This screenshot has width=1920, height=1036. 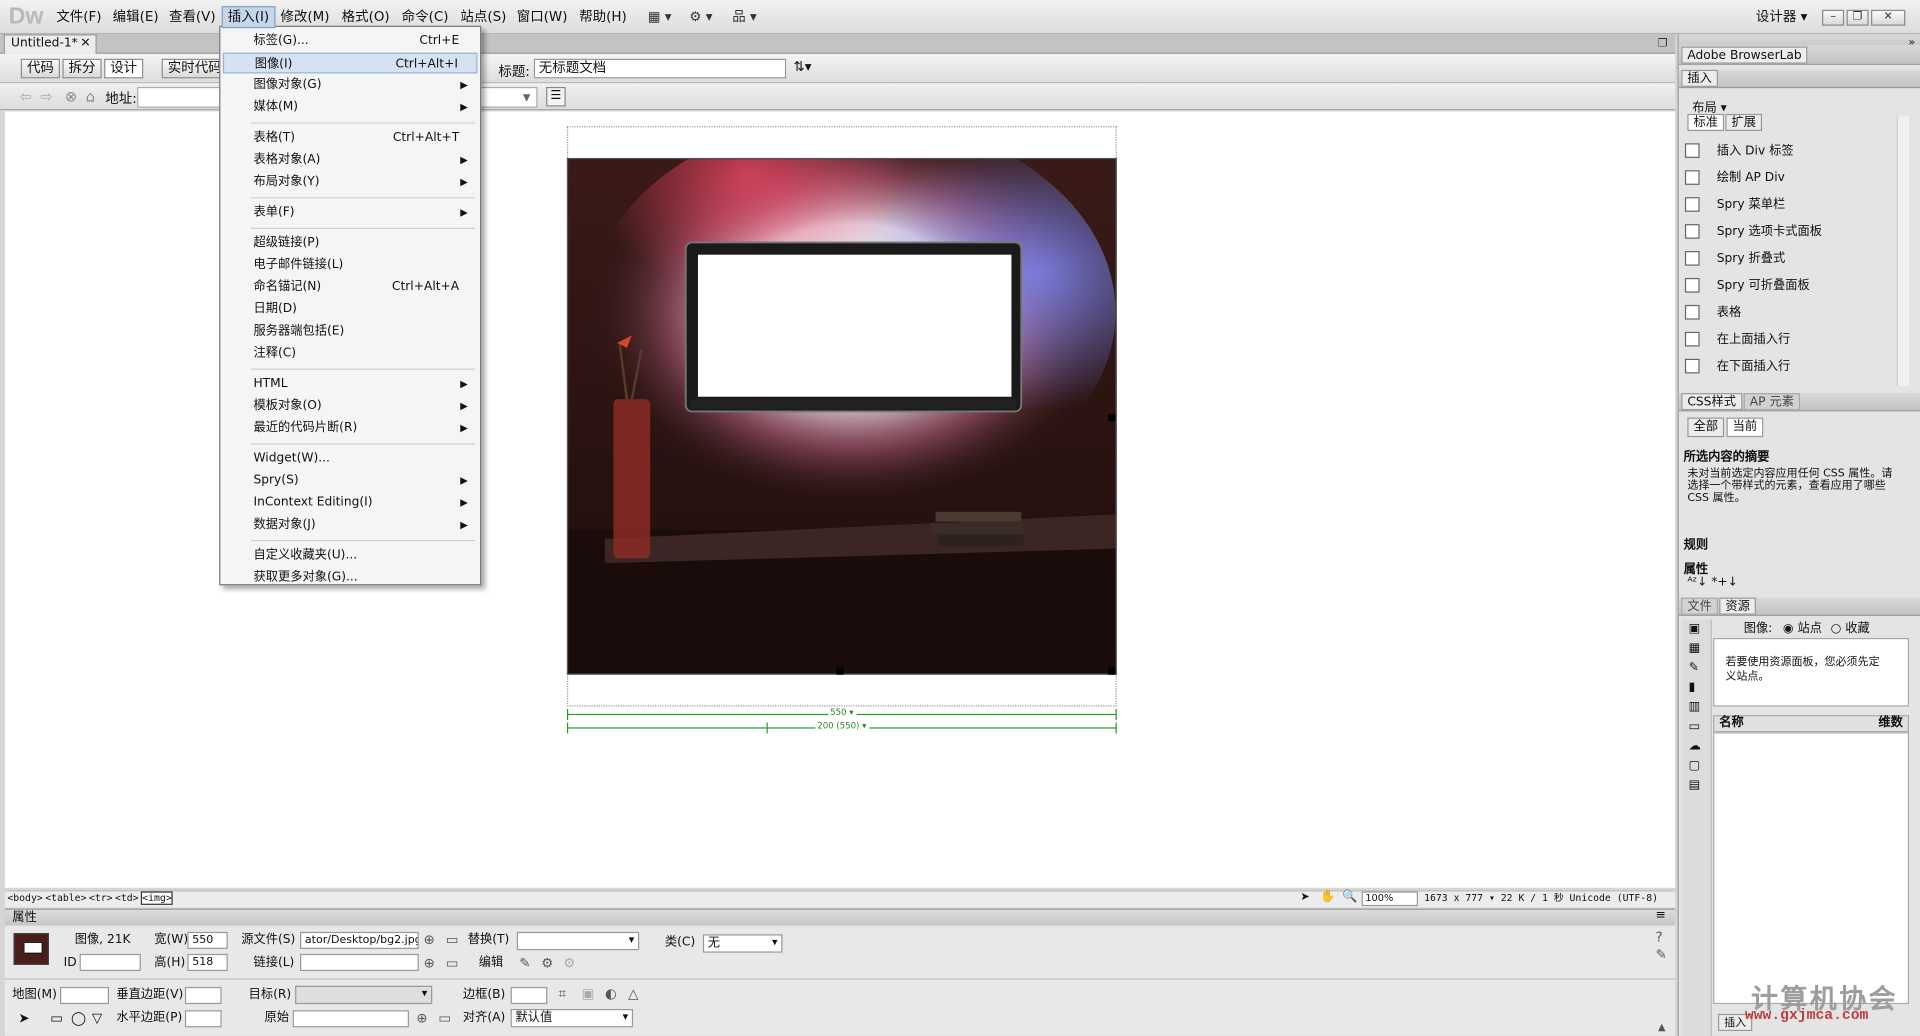 What do you see at coordinates (1699, 606) in the screenshot?
I see `files-tab: 文件` at bounding box center [1699, 606].